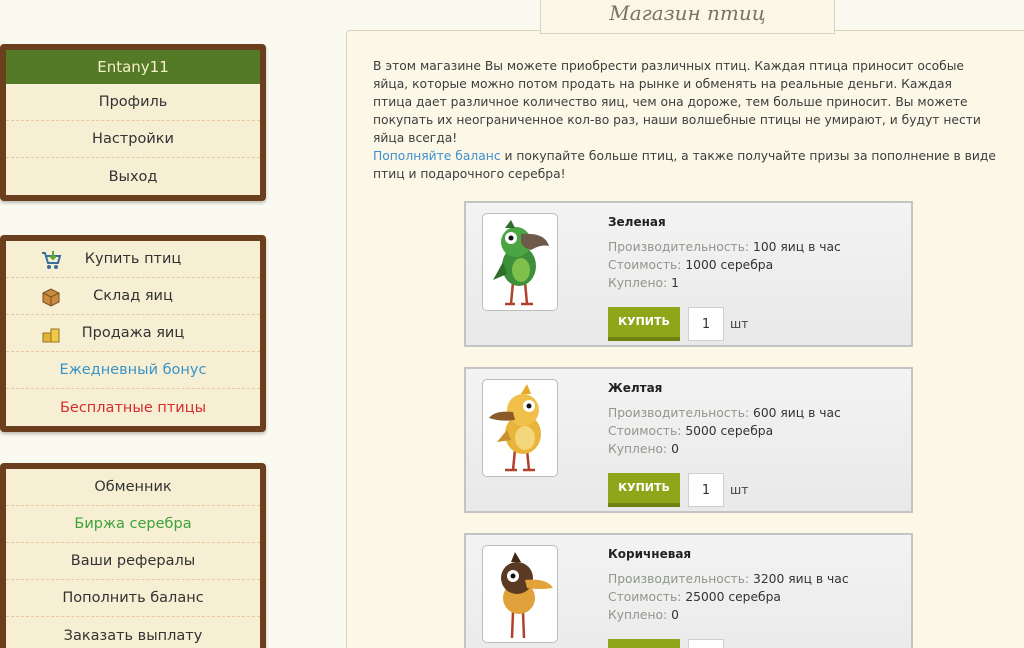 The image size is (1024, 648). I want to click on bird-name: Желтая, so click(635, 388).